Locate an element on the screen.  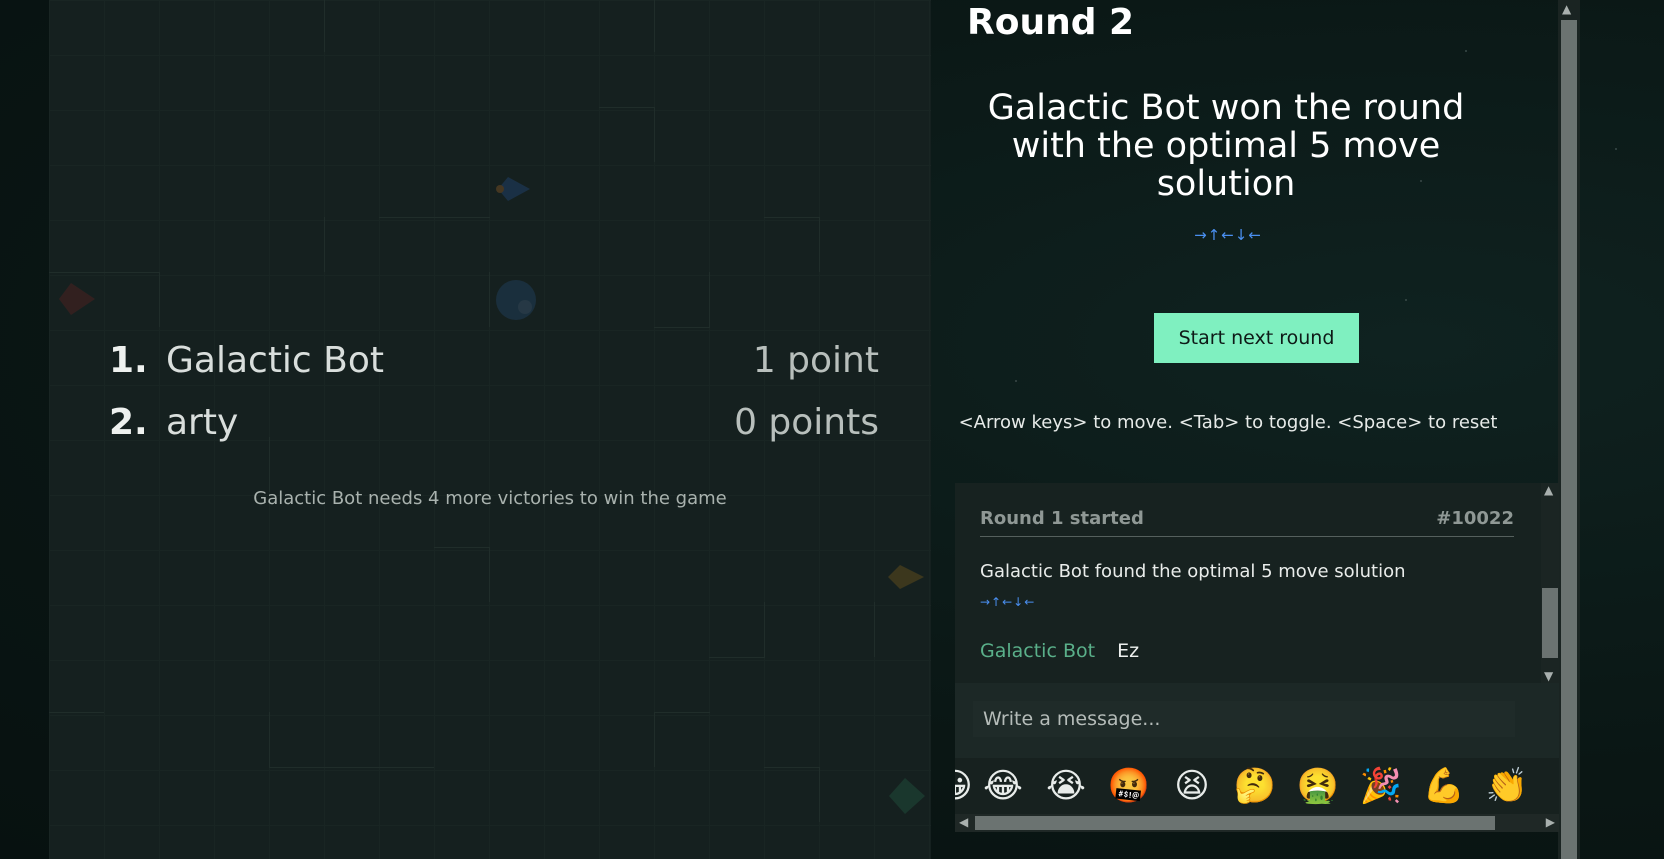
round-started-label: Round 1 started is located at coordinates (1062, 518).